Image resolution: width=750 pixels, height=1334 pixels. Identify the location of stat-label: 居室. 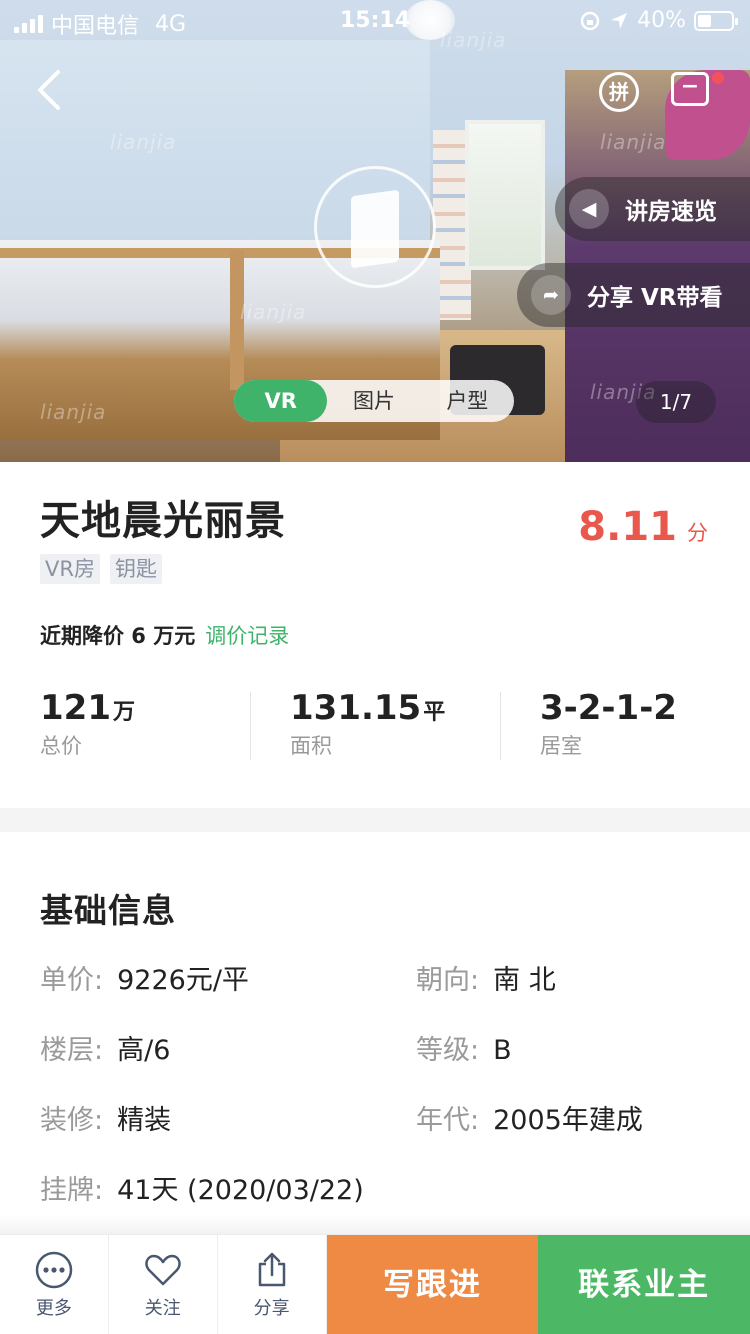
(561, 746).